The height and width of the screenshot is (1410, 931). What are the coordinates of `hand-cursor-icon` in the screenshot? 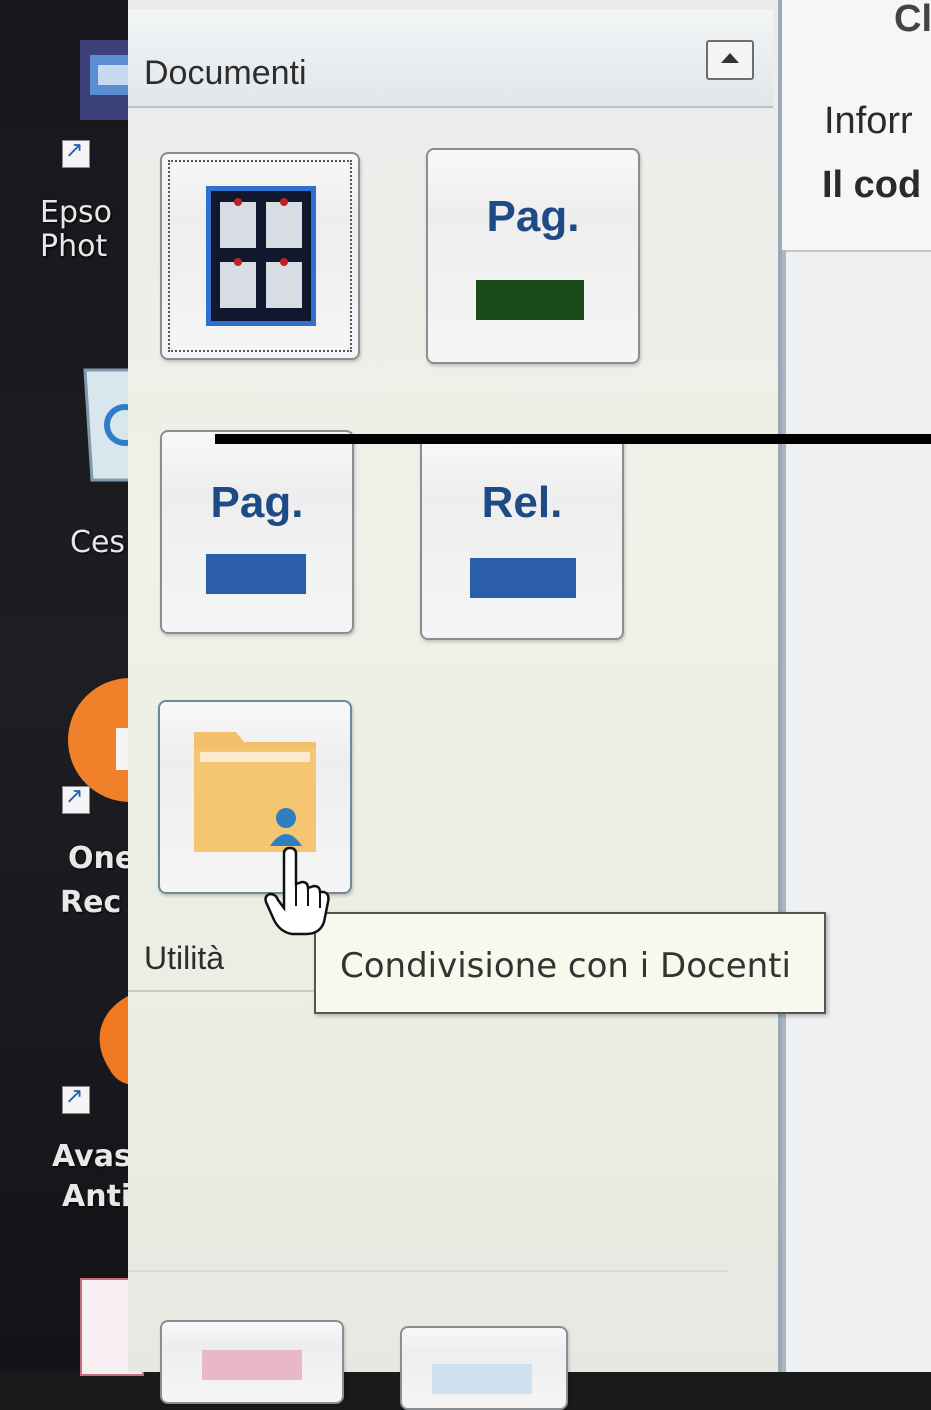 It's located at (297, 891).